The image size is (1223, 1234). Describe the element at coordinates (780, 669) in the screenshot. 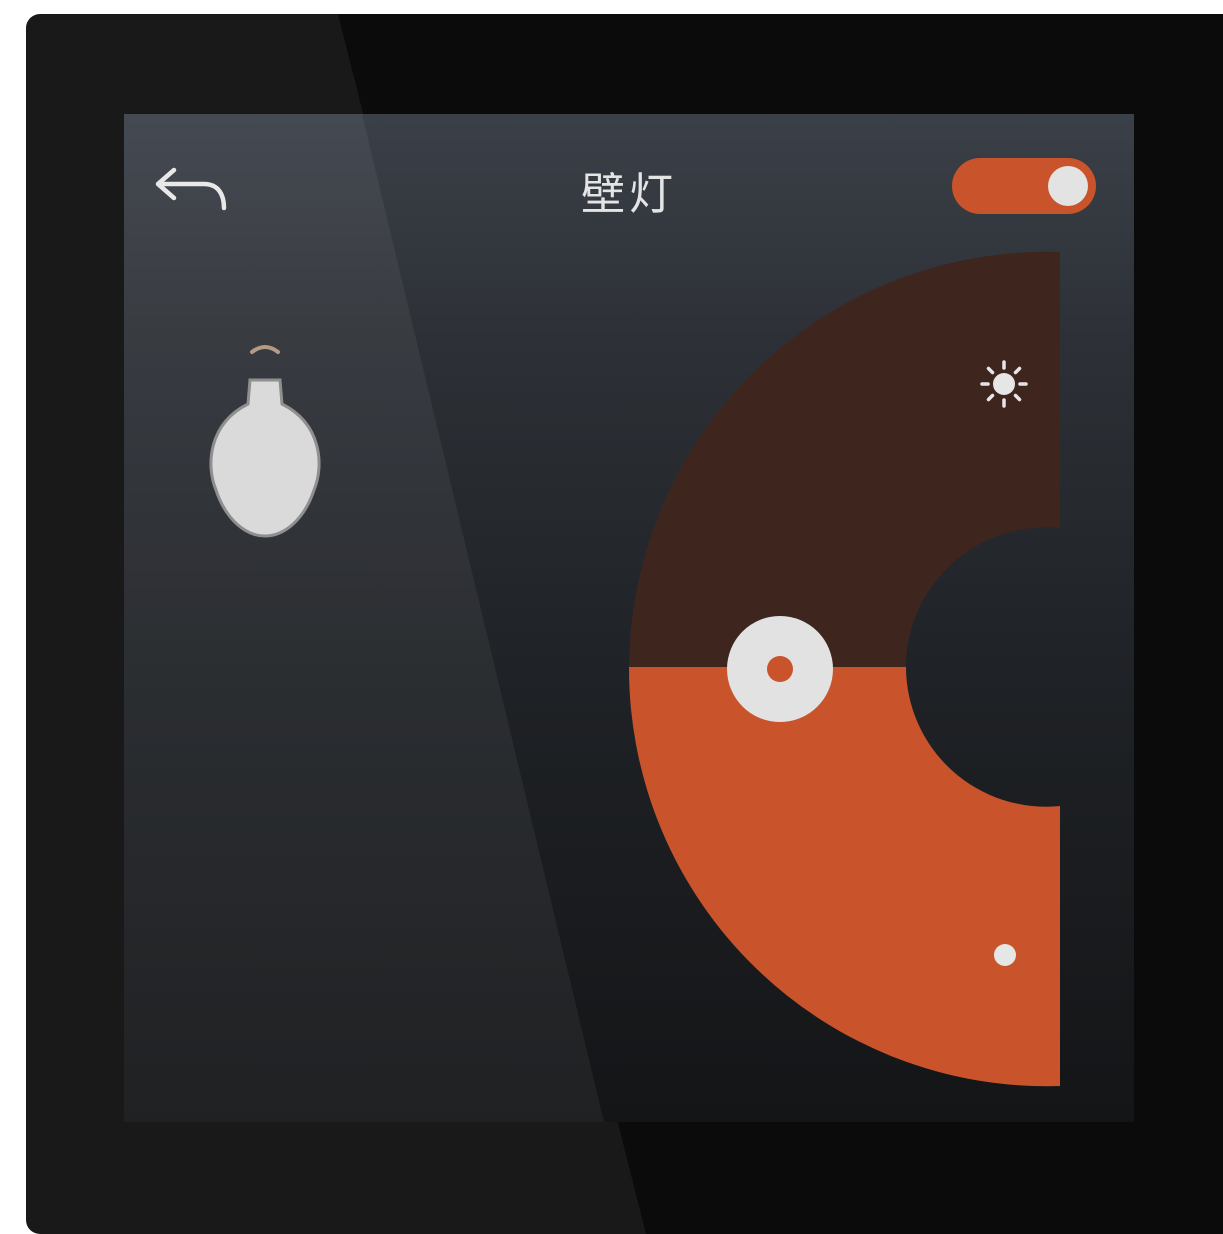

I see `dimmer-handle` at that location.